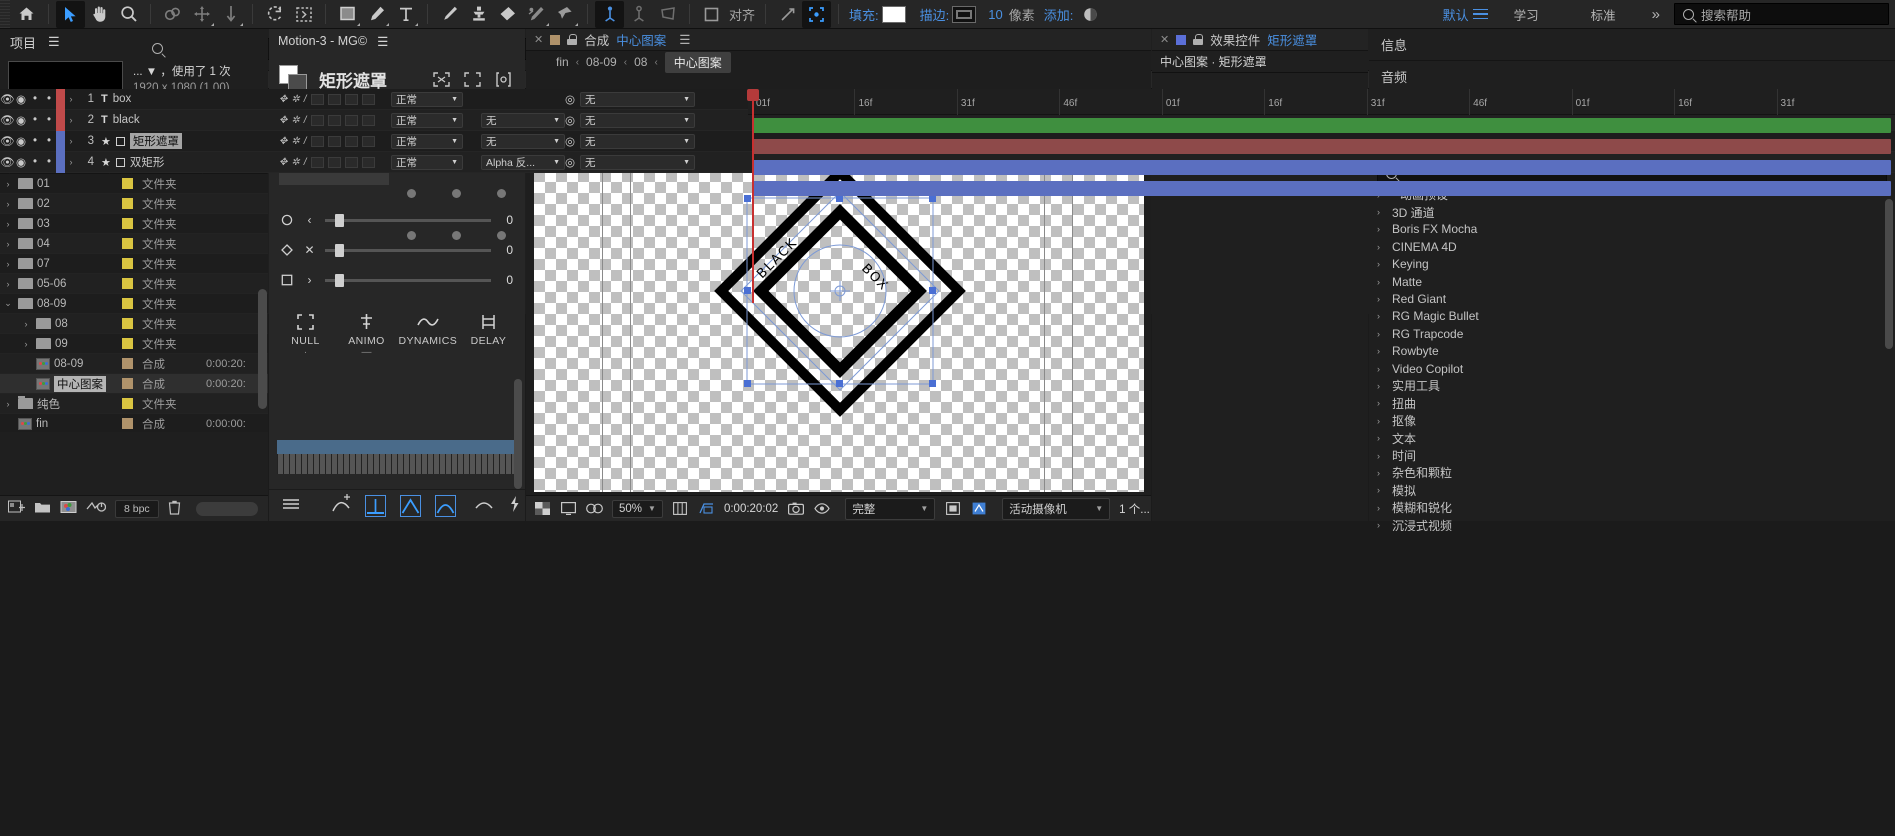  What do you see at coordinates (283, 120) in the screenshot?
I see `collapse-transform-icon: ✥` at bounding box center [283, 120].